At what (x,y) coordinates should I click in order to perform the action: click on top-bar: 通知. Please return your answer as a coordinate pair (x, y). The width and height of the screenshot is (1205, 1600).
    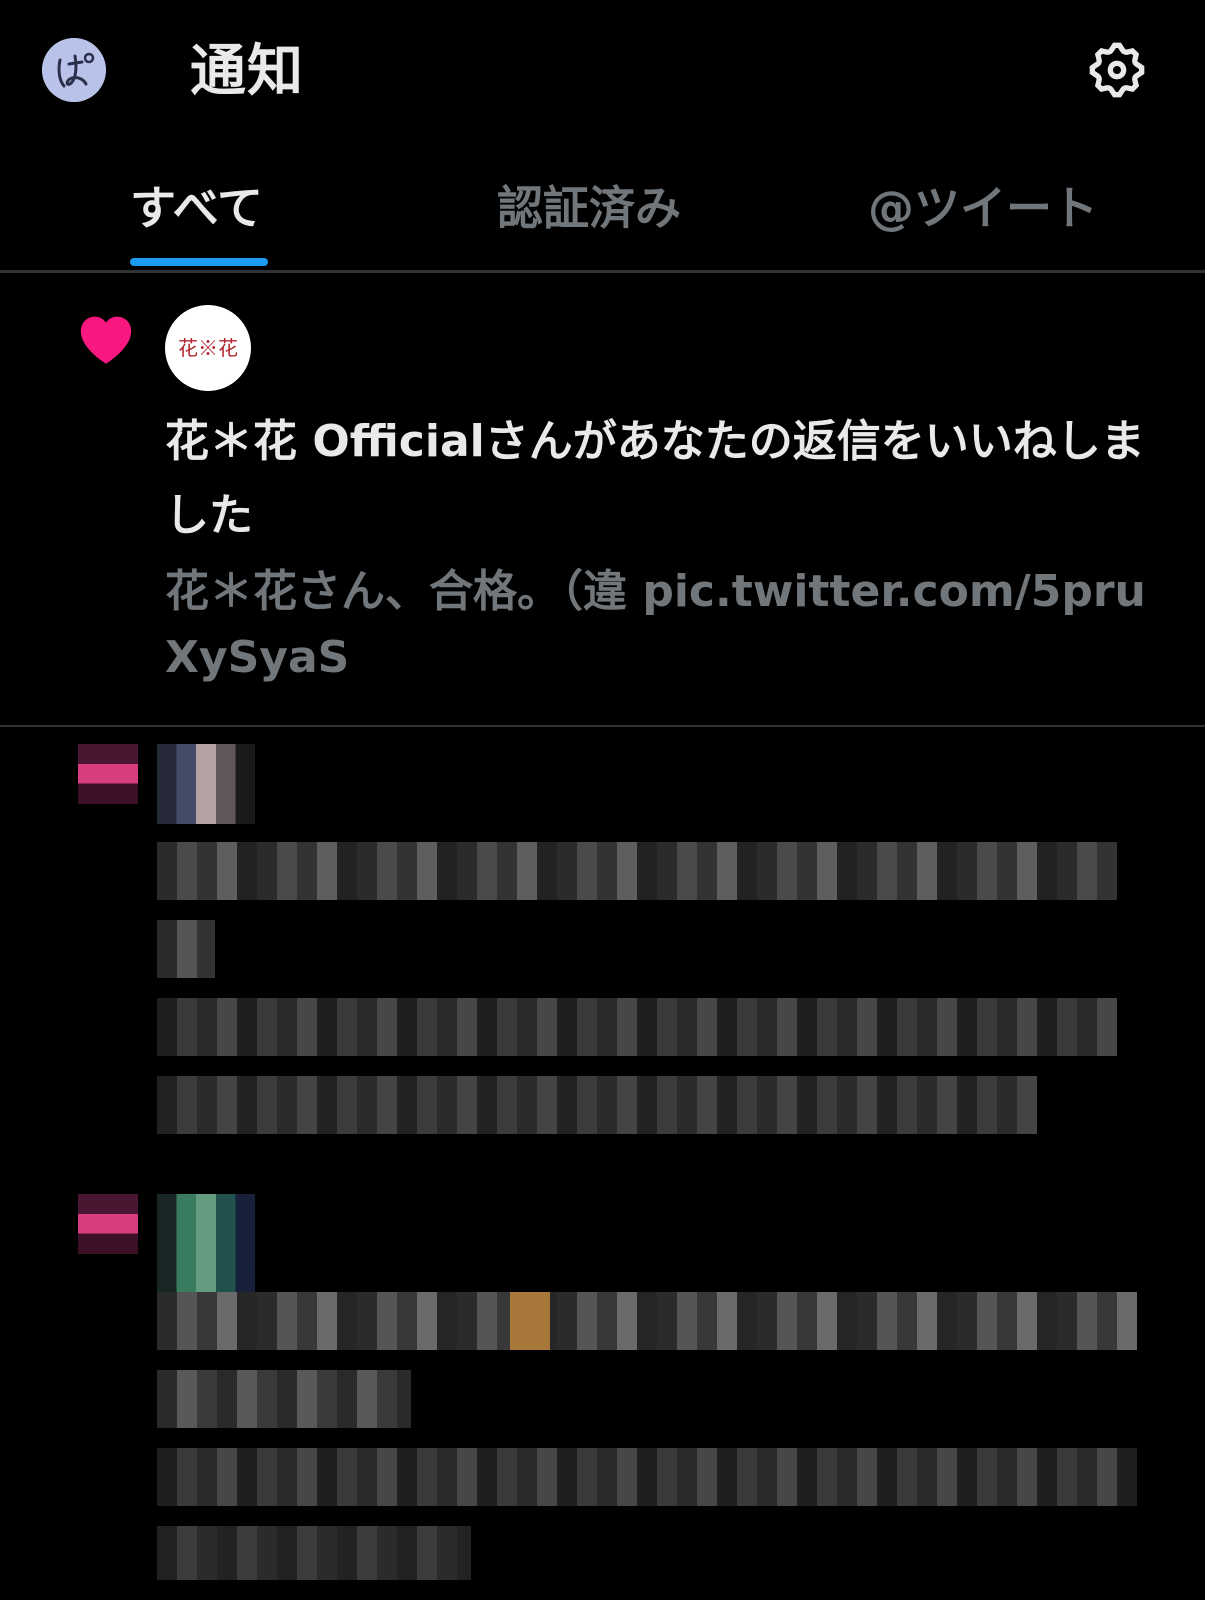
    Looking at the image, I should click on (602, 75).